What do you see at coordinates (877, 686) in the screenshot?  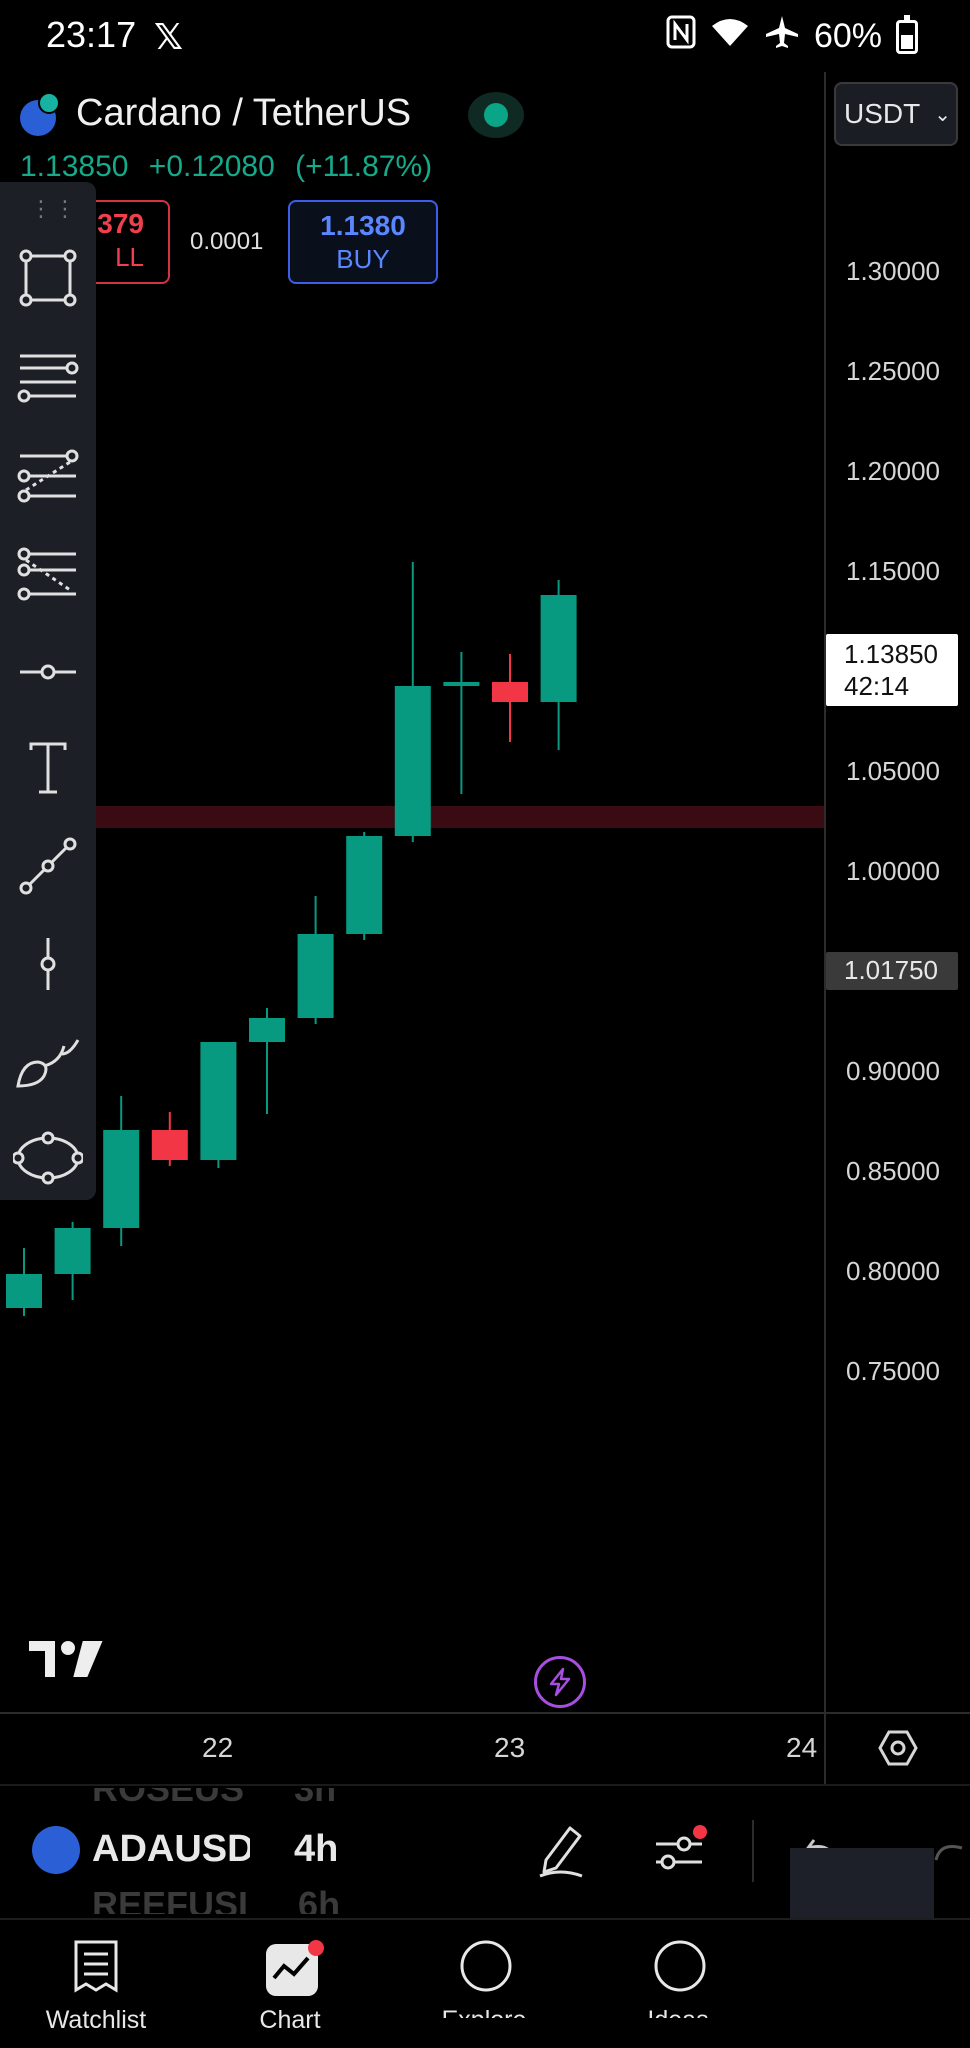 I see `bar-countdown: 42:14` at bounding box center [877, 686].